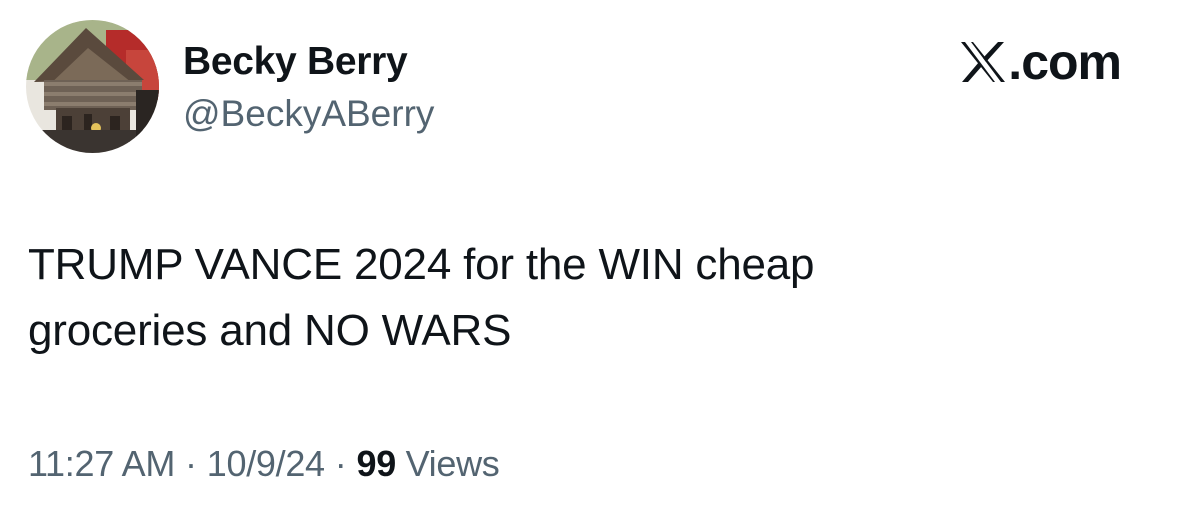  Describe the element at coordinates (376, 463) in the screenshot. I see `views-count: 99` at that location.